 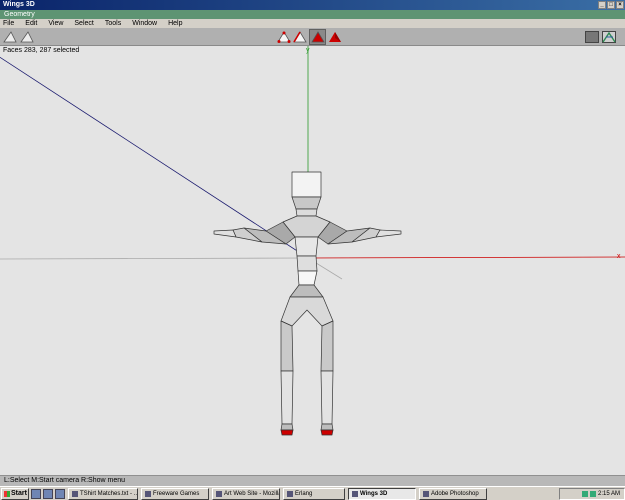 I want to click on edge-mode-icon, so click(x=300, y=37).